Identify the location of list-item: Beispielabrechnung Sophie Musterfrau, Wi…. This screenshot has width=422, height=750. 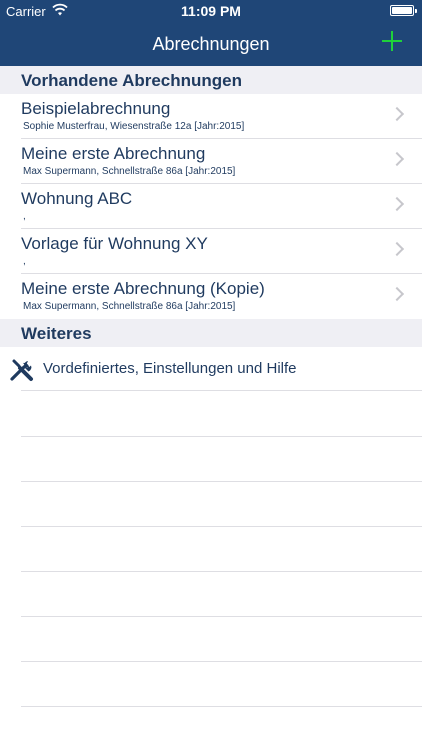
(211, 116).